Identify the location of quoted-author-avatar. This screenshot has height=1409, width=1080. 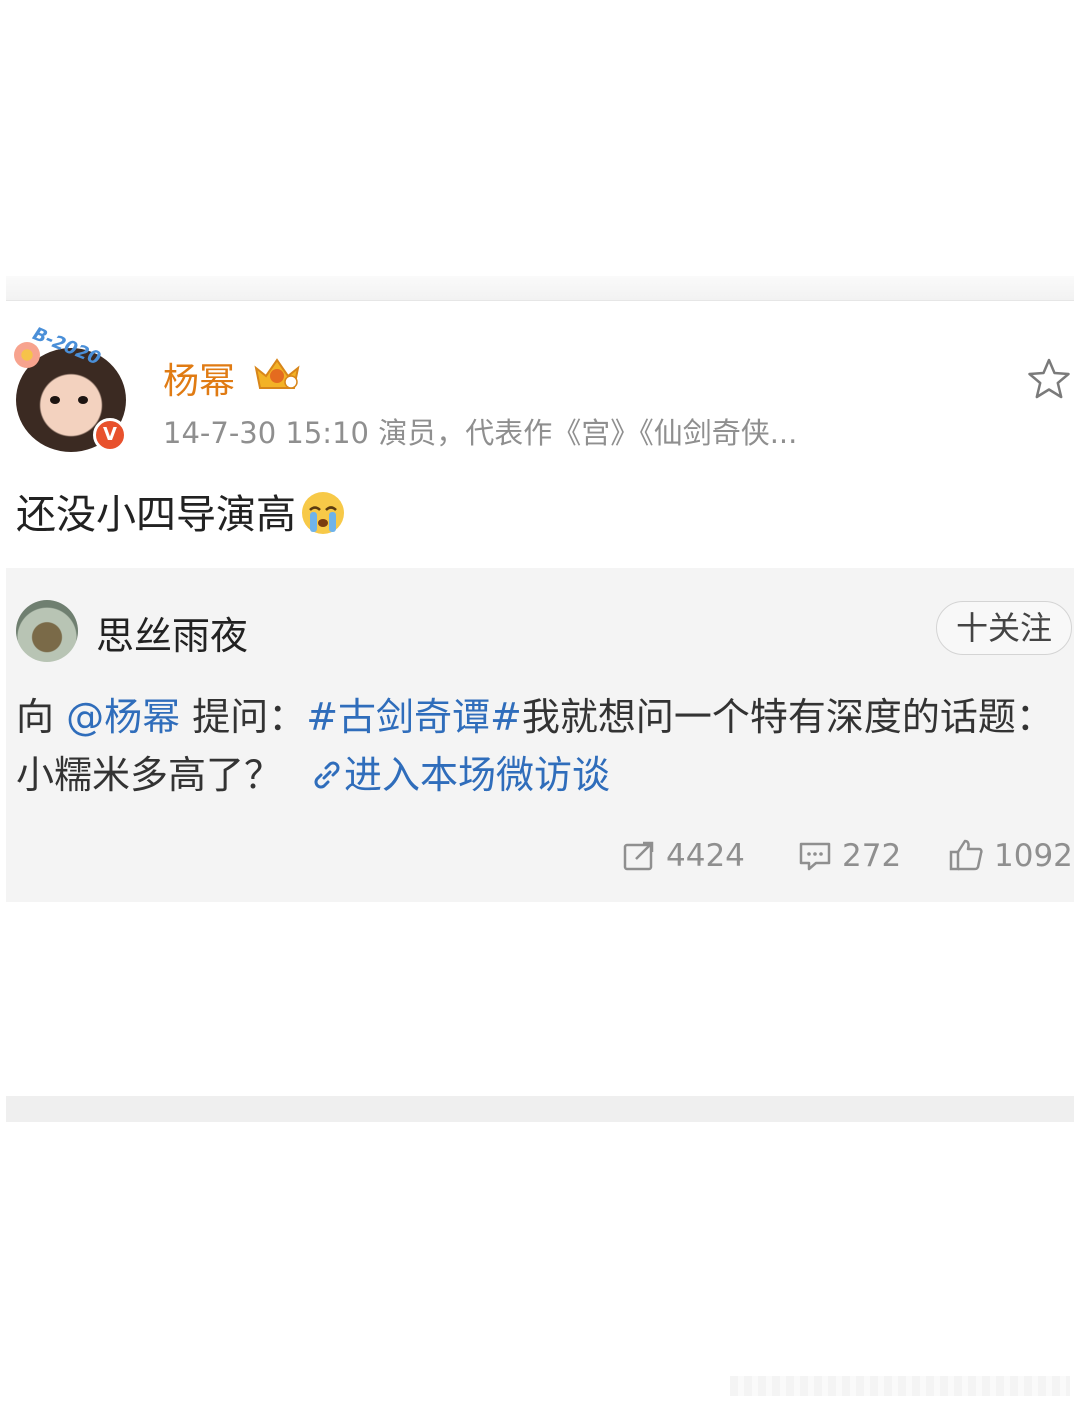
(47, 631).